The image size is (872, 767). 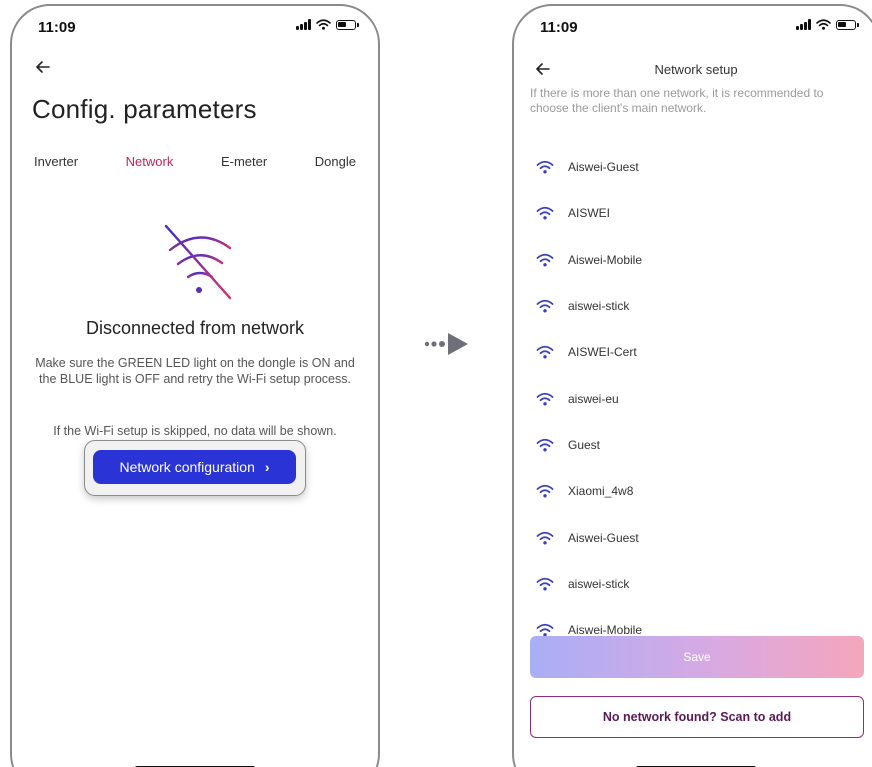 I want to click on page-title: Network setup, so click(x=696, y=69).